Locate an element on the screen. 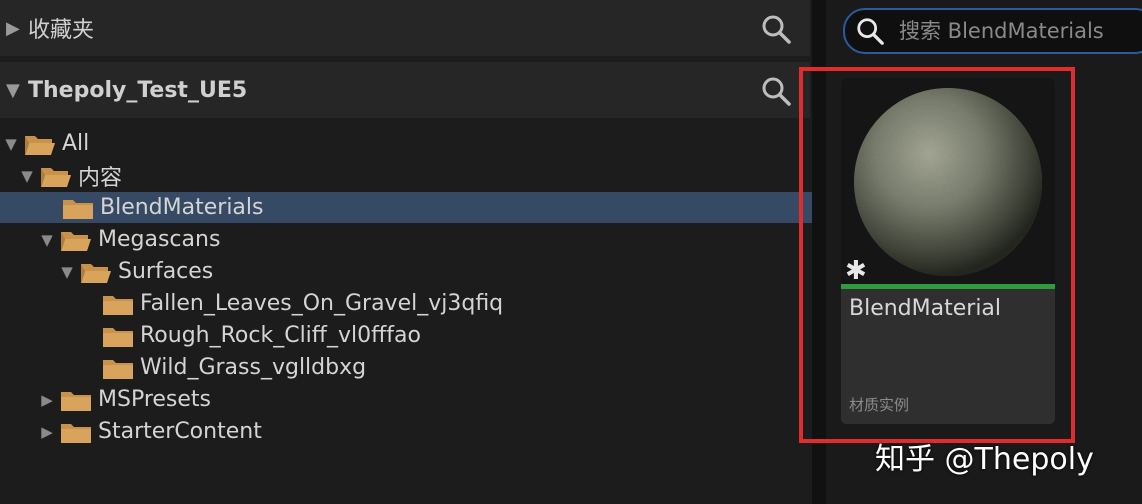 This screenshot has height=504, width=1142. favorites-search-icon is located at coordinates (776, 29).